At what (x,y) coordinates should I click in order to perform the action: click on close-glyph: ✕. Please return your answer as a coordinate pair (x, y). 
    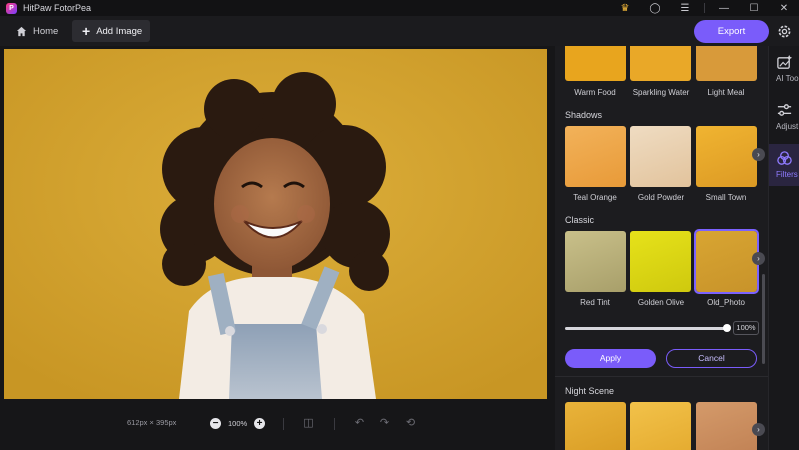
    Looking at the image, I should click on (784, 8).